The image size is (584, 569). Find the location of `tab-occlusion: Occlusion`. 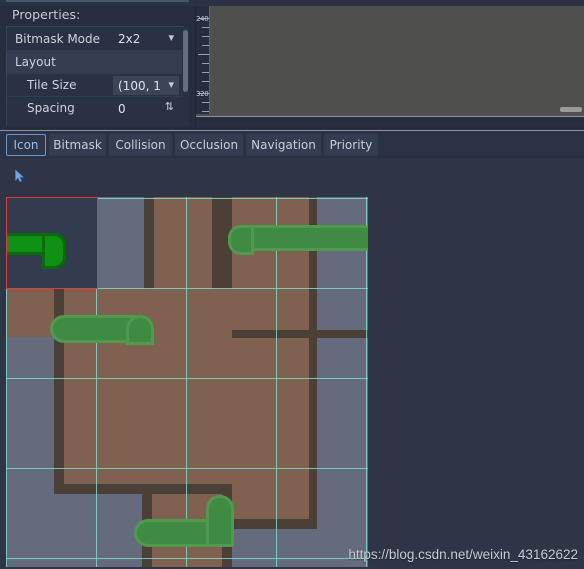

tab-occlusion: Occlusion is located at coordinates (209, 145).